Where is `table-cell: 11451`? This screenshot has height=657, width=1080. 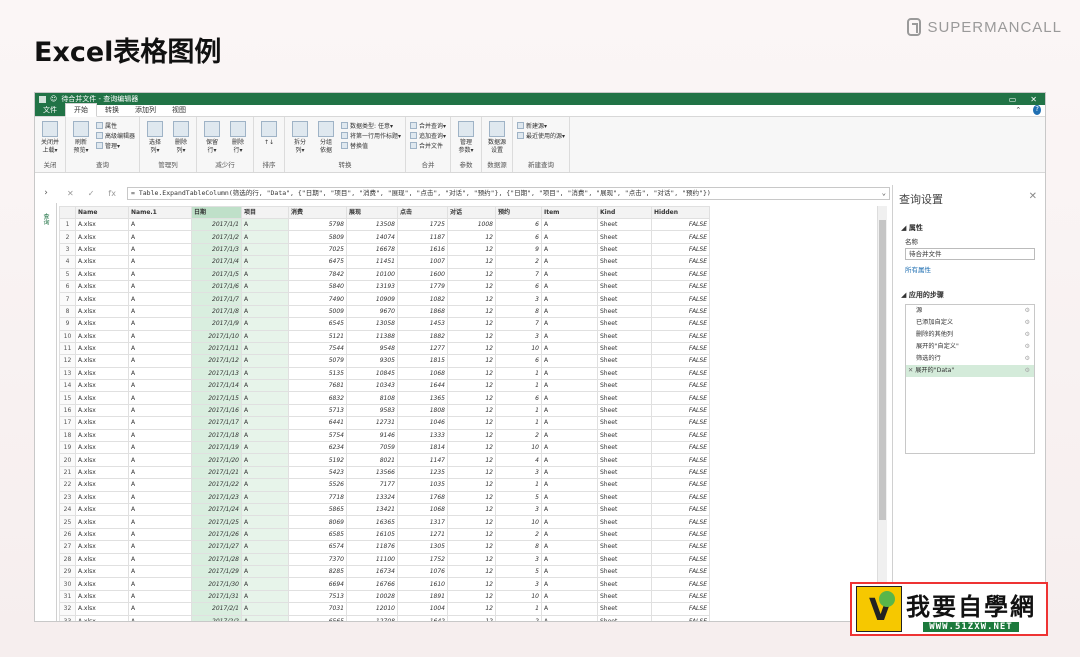
table-cell: 11451 is located at coordinates (372, 262).